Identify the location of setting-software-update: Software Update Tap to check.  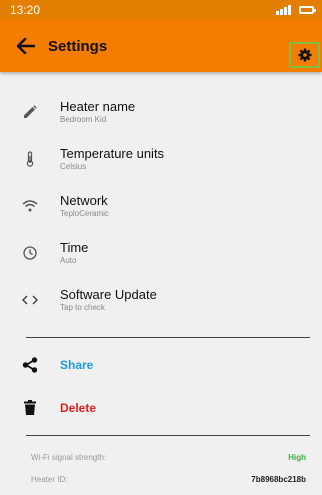
(161, 299).